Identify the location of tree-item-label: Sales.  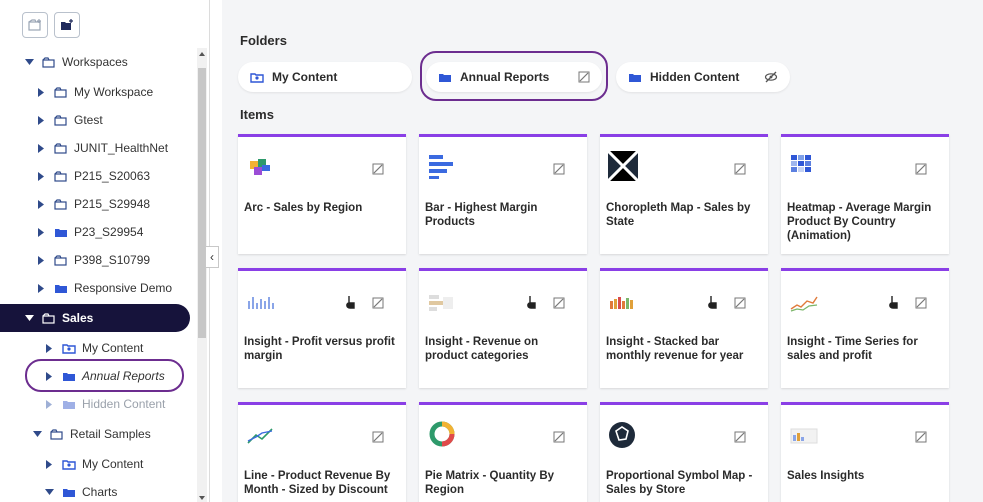
(78, 318).